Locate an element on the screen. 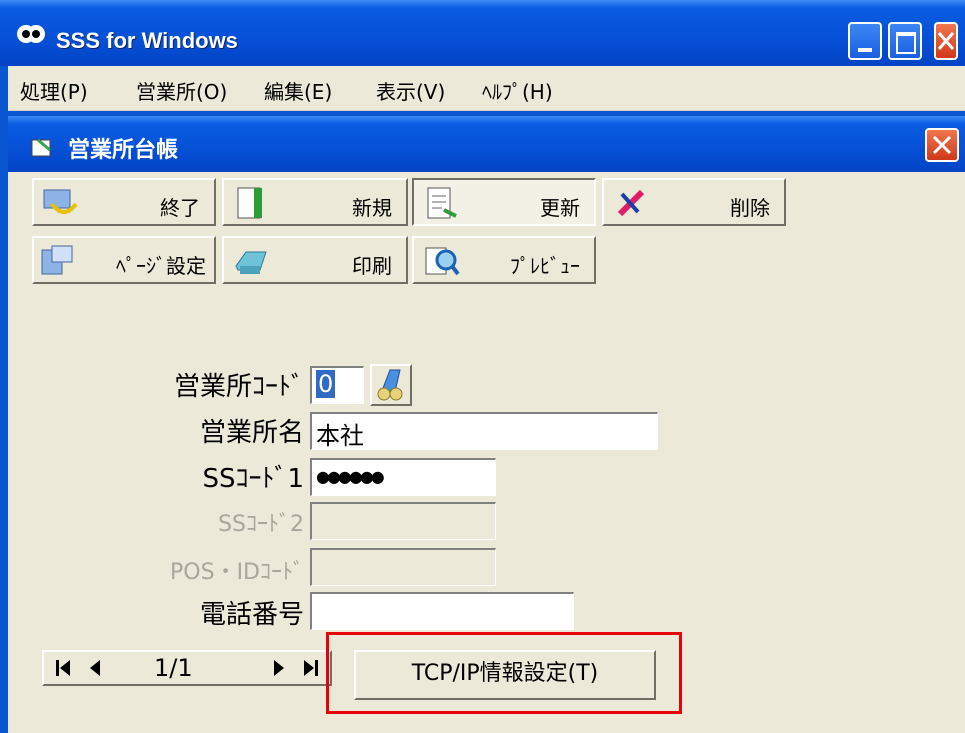 The width and height of the screenshot is (965, 733). update-document-icon is located at coordinates (442, 203).